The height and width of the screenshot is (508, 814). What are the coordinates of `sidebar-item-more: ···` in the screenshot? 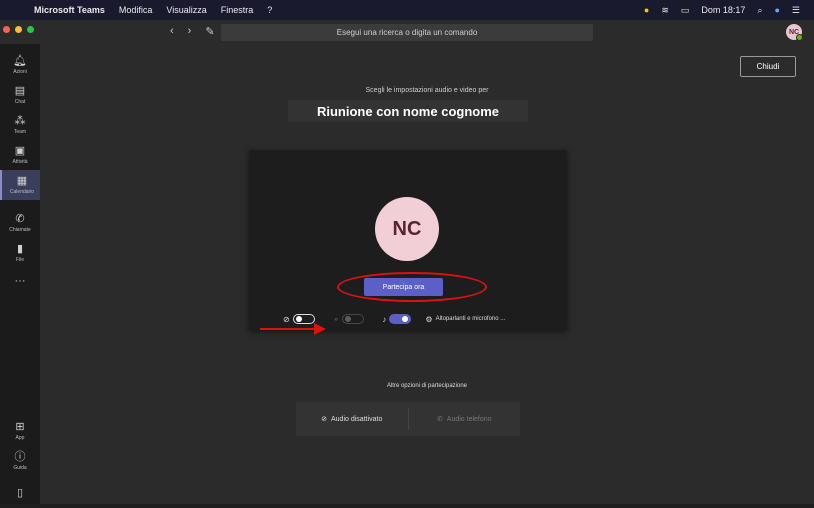 It's located at (20, 281).